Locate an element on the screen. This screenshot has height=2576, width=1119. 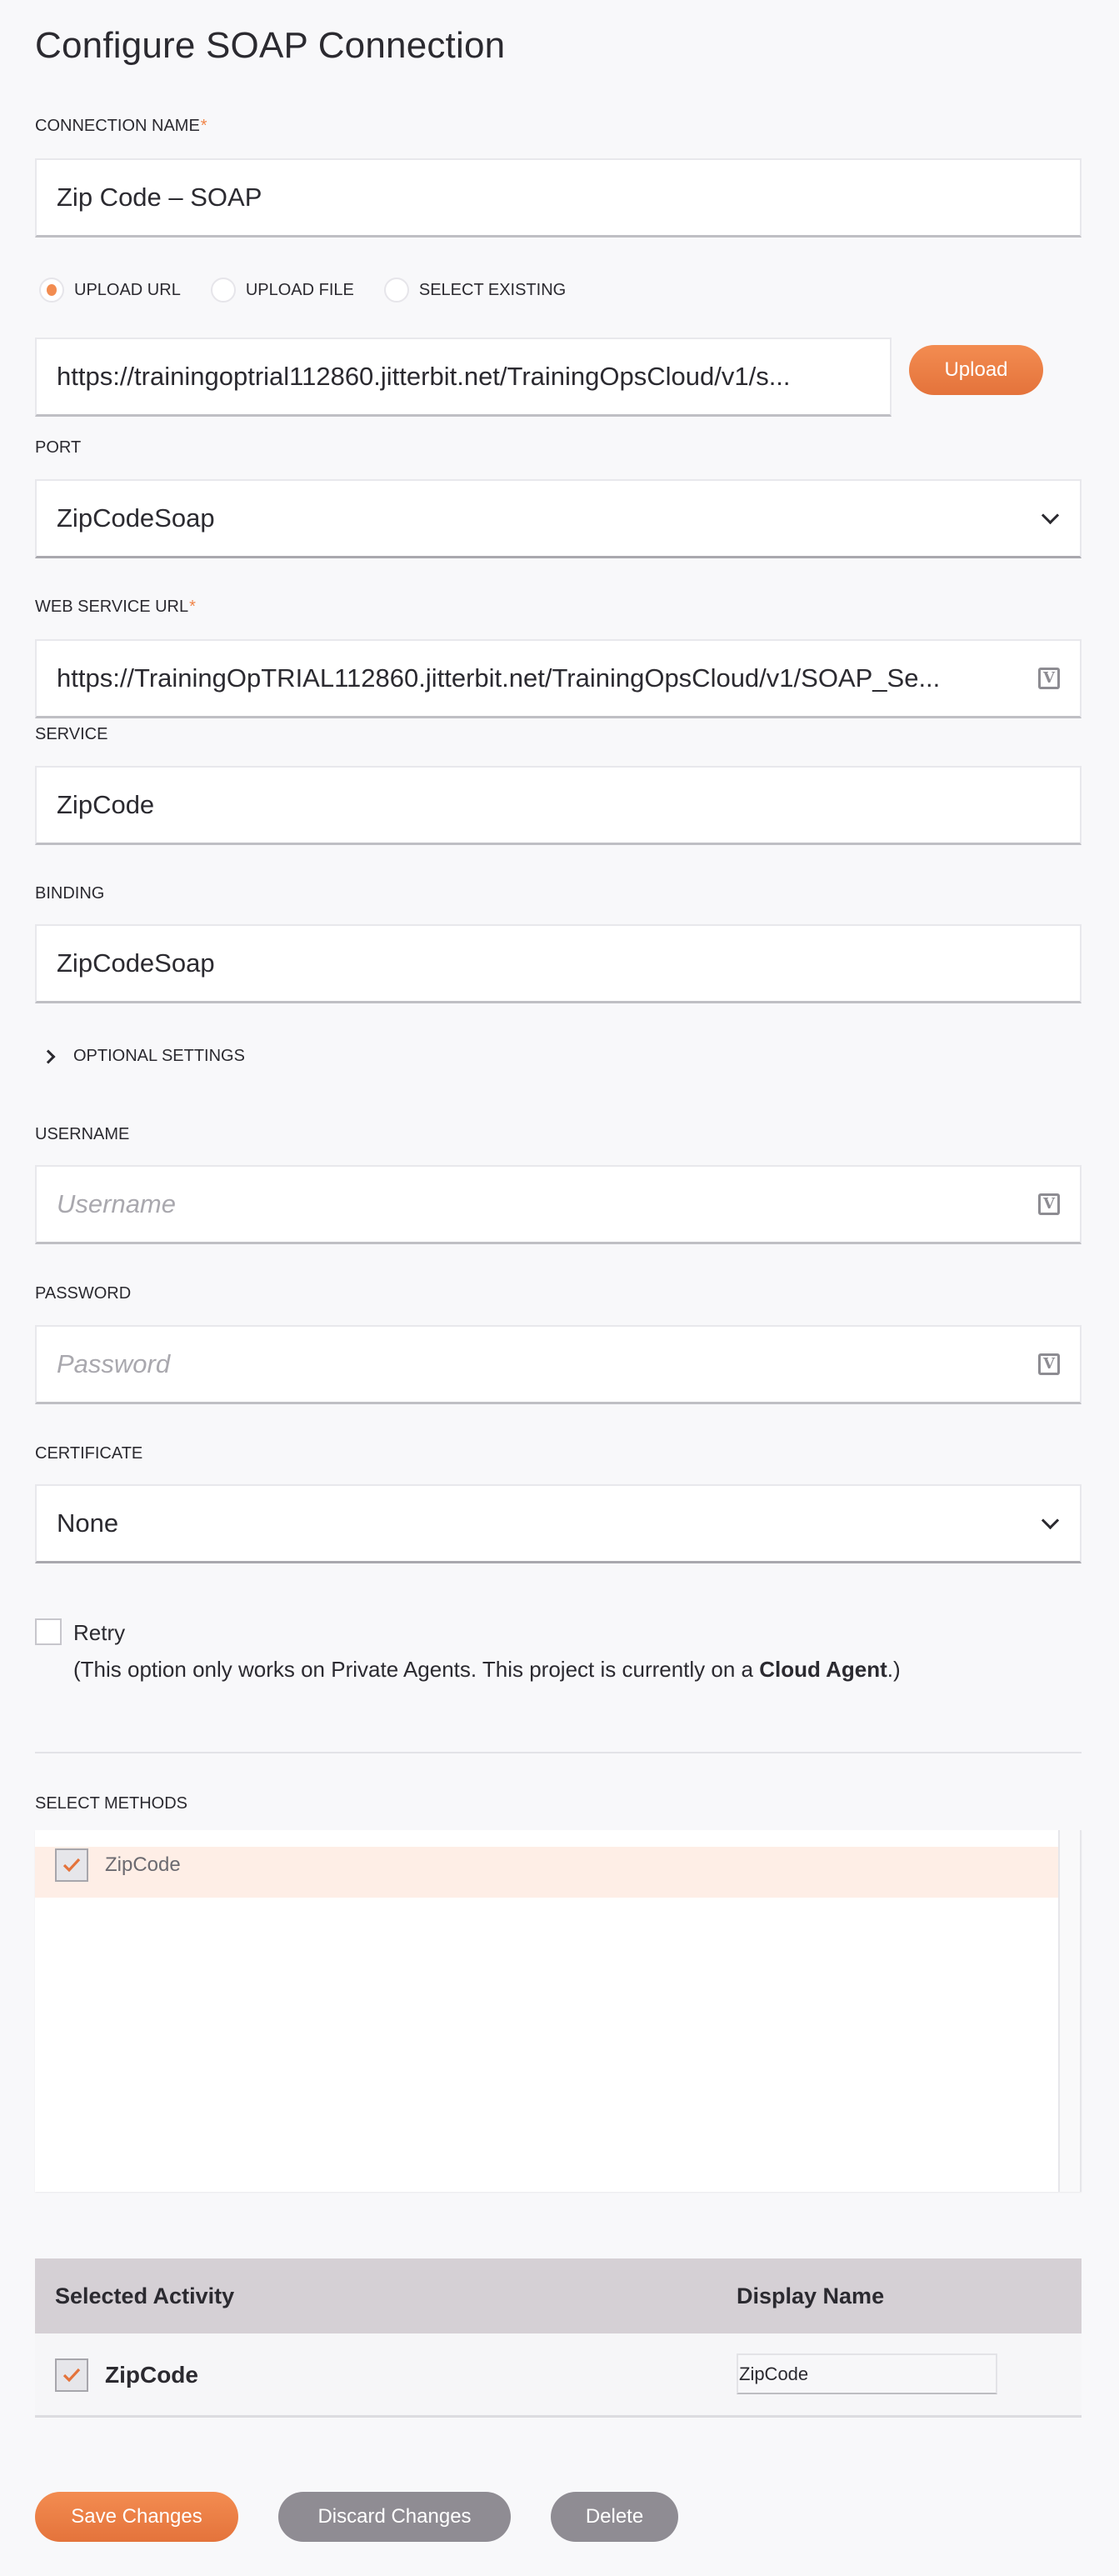
certificate-select: None is located at coordinates (558, 1524).